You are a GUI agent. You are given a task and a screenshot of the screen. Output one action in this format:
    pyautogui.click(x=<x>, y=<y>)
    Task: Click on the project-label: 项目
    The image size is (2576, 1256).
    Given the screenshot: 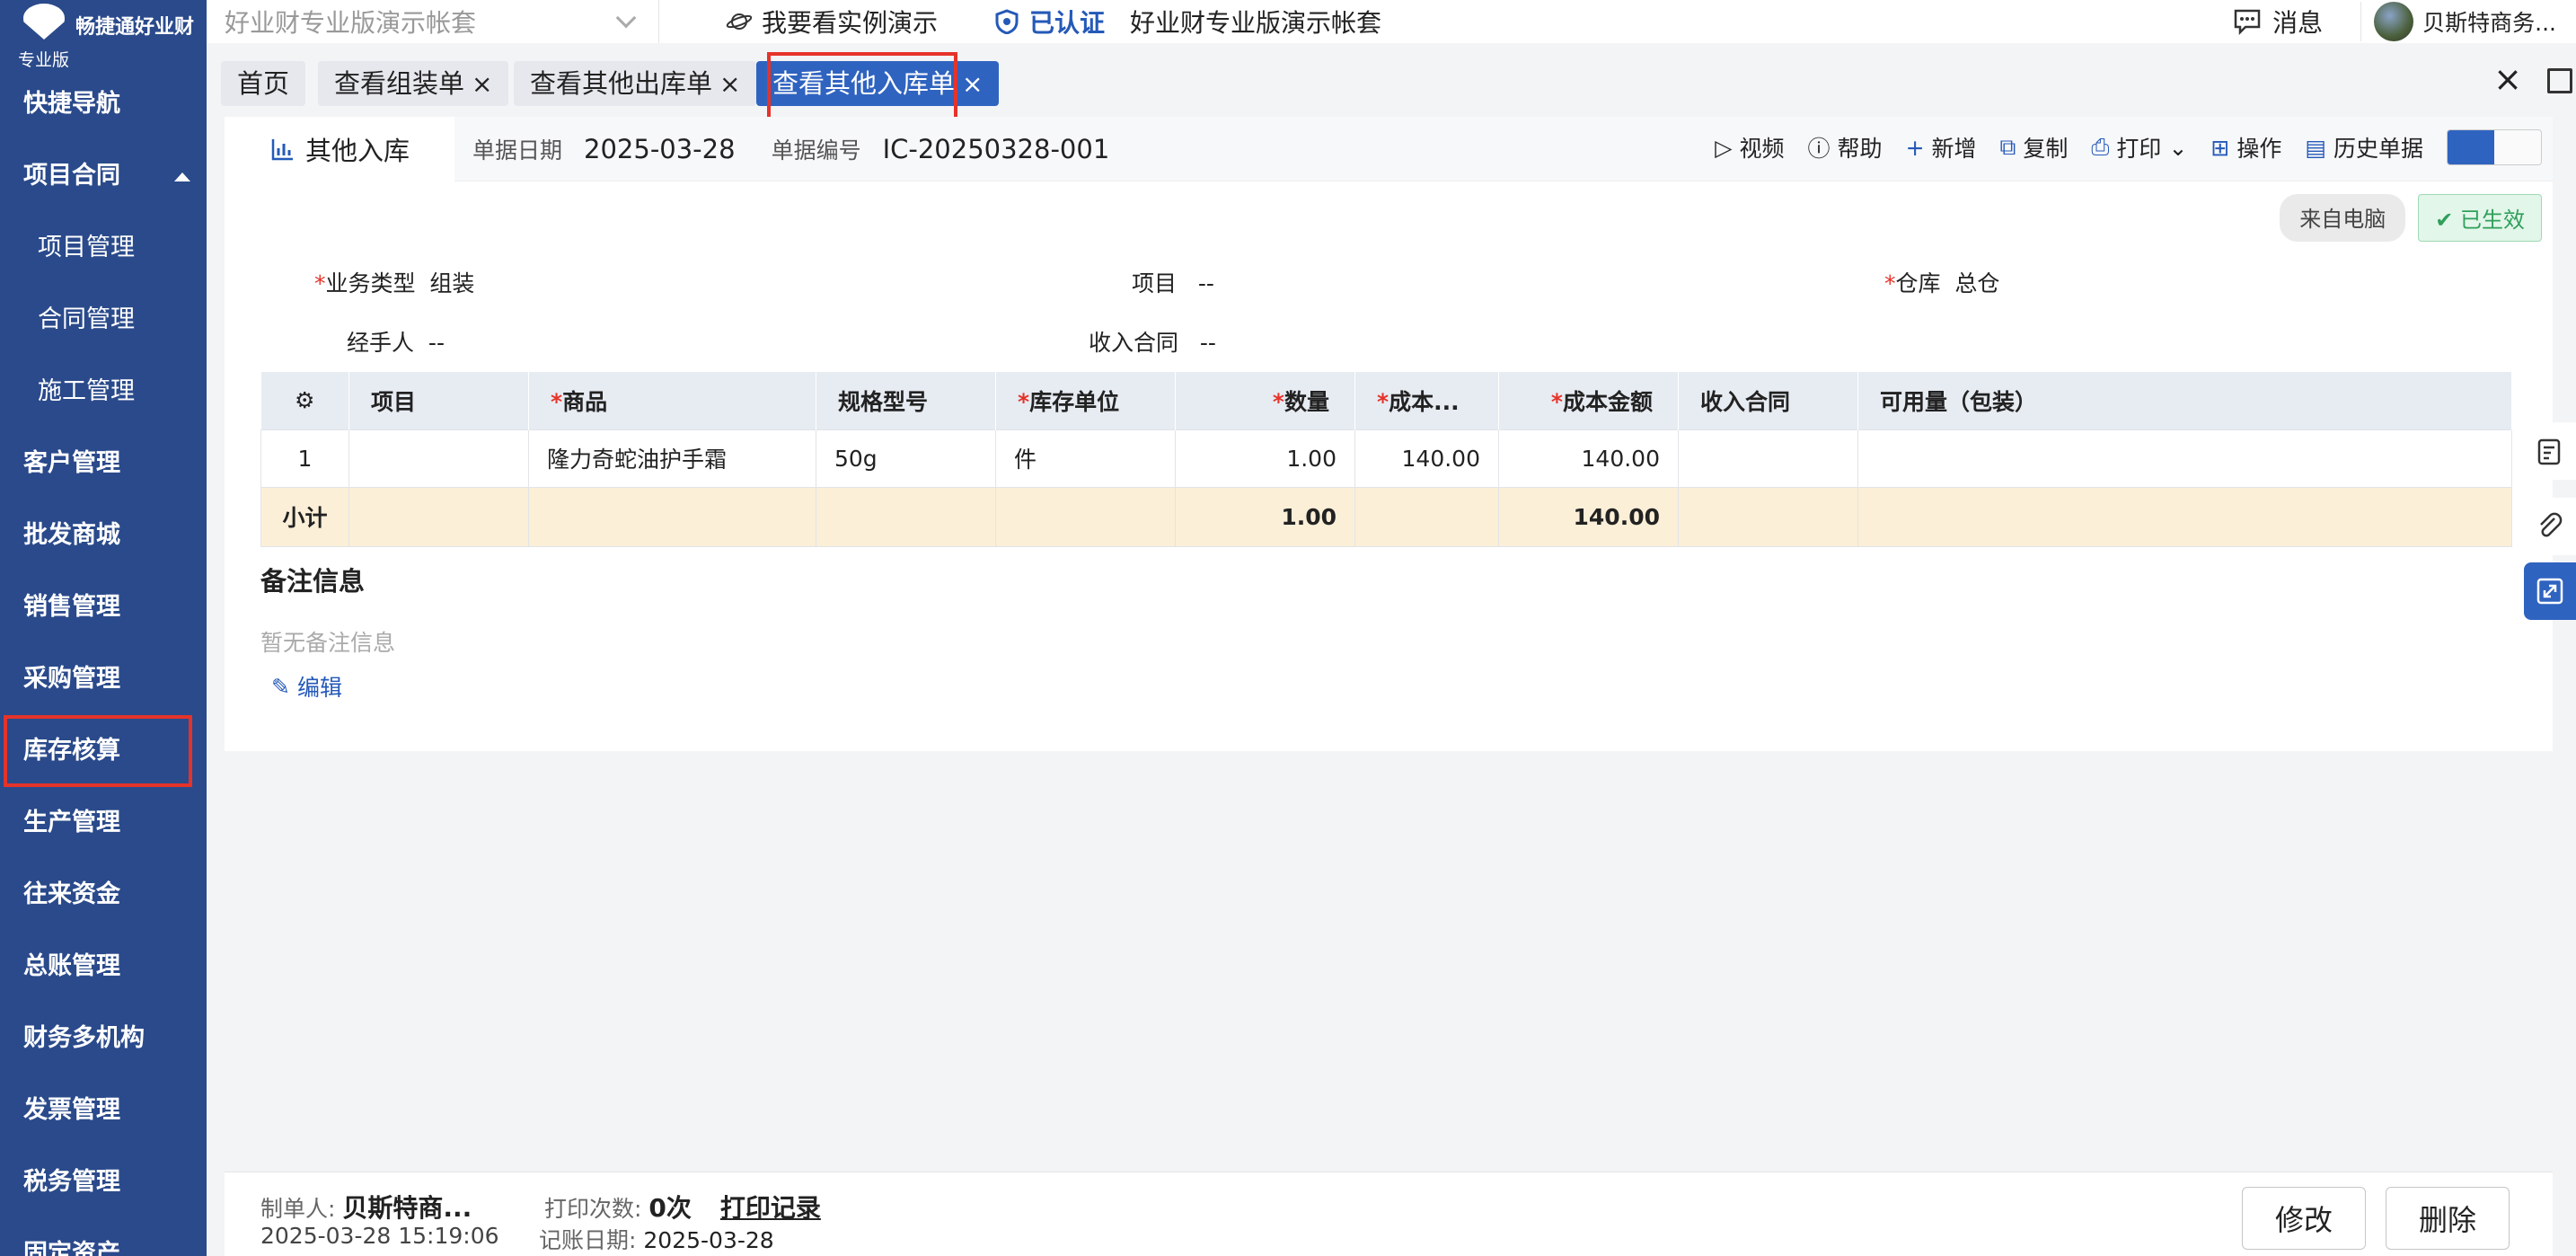 What is the action you would take?
    pyautogui.click(x=1155, y=283)
    